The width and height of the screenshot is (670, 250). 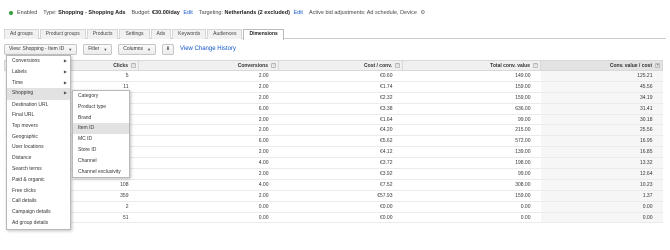 I want to click on menu-item-final-url: Final URL, so click(x=38, y=115).